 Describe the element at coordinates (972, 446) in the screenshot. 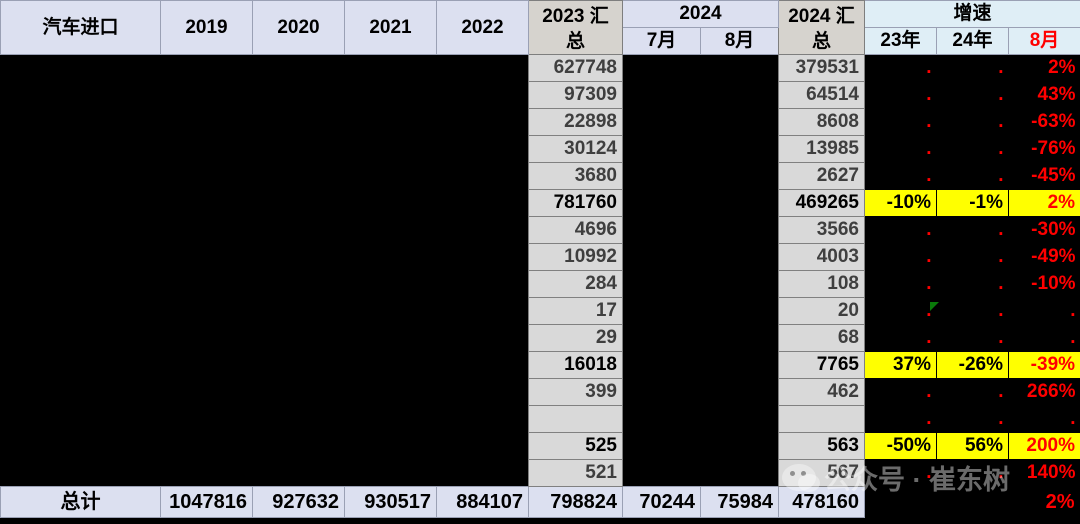

I see `cell-growth-24: 56%` at that location.